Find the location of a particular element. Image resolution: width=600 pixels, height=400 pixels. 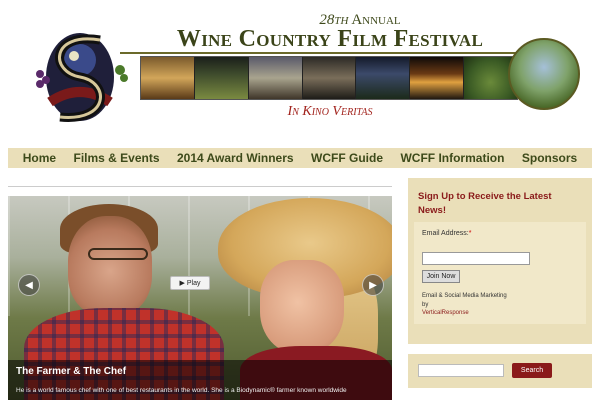

search-widget: Search is located at coordinates (500, 371).